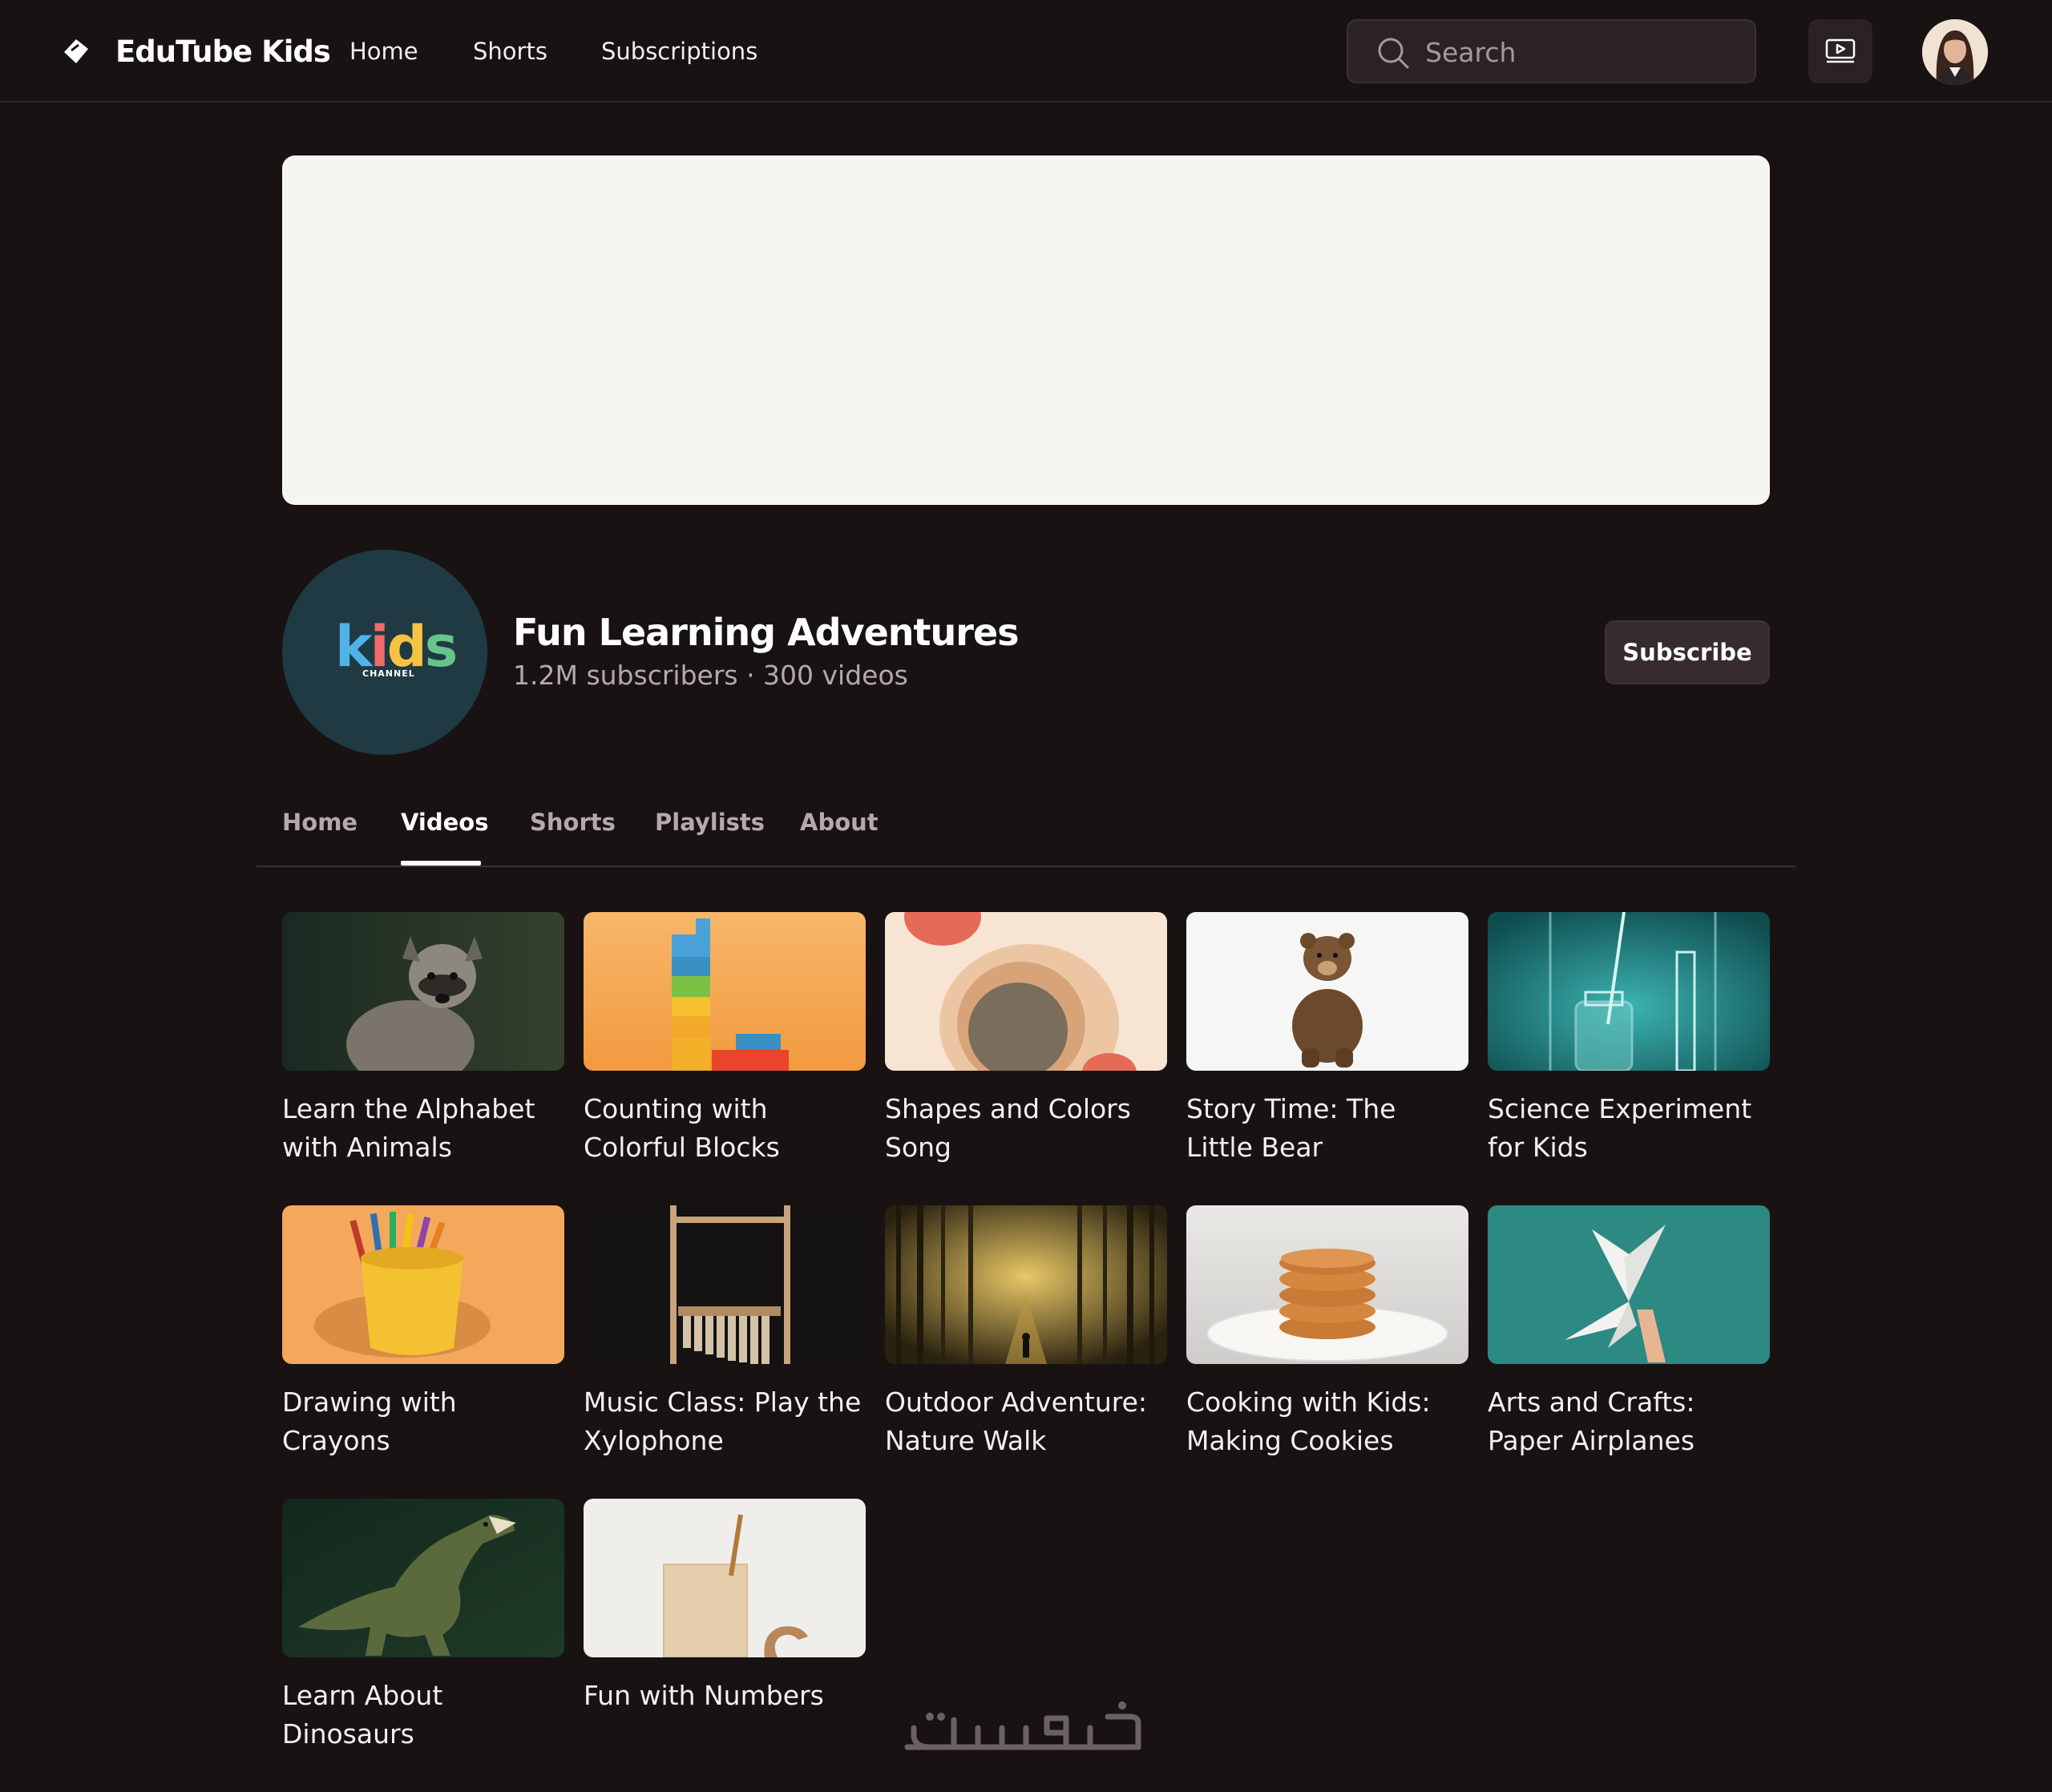  Describe the element at coordinates (725, 1696) in the screenshot. I see `video-title: Fun with Numbers` at that location.